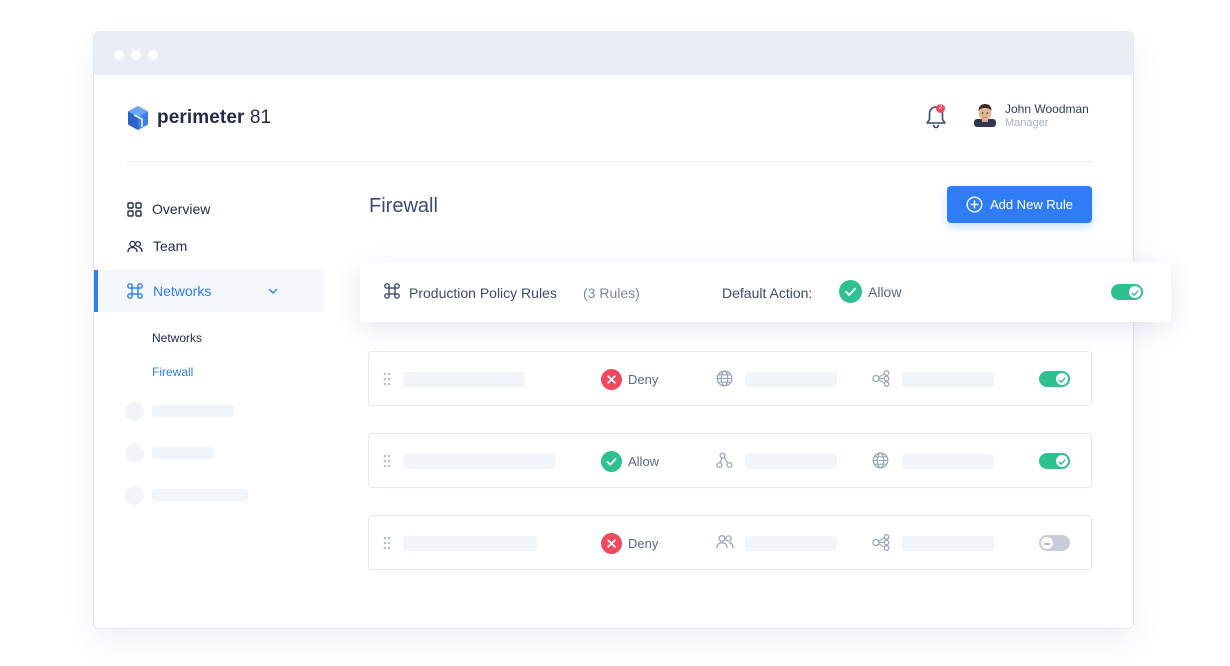 The width and height of the screenshot is (1230, 666). What do you see at coordinates (724, 460) in the screenshot?
I see `graph-icon` at bounding box center [724, 460].